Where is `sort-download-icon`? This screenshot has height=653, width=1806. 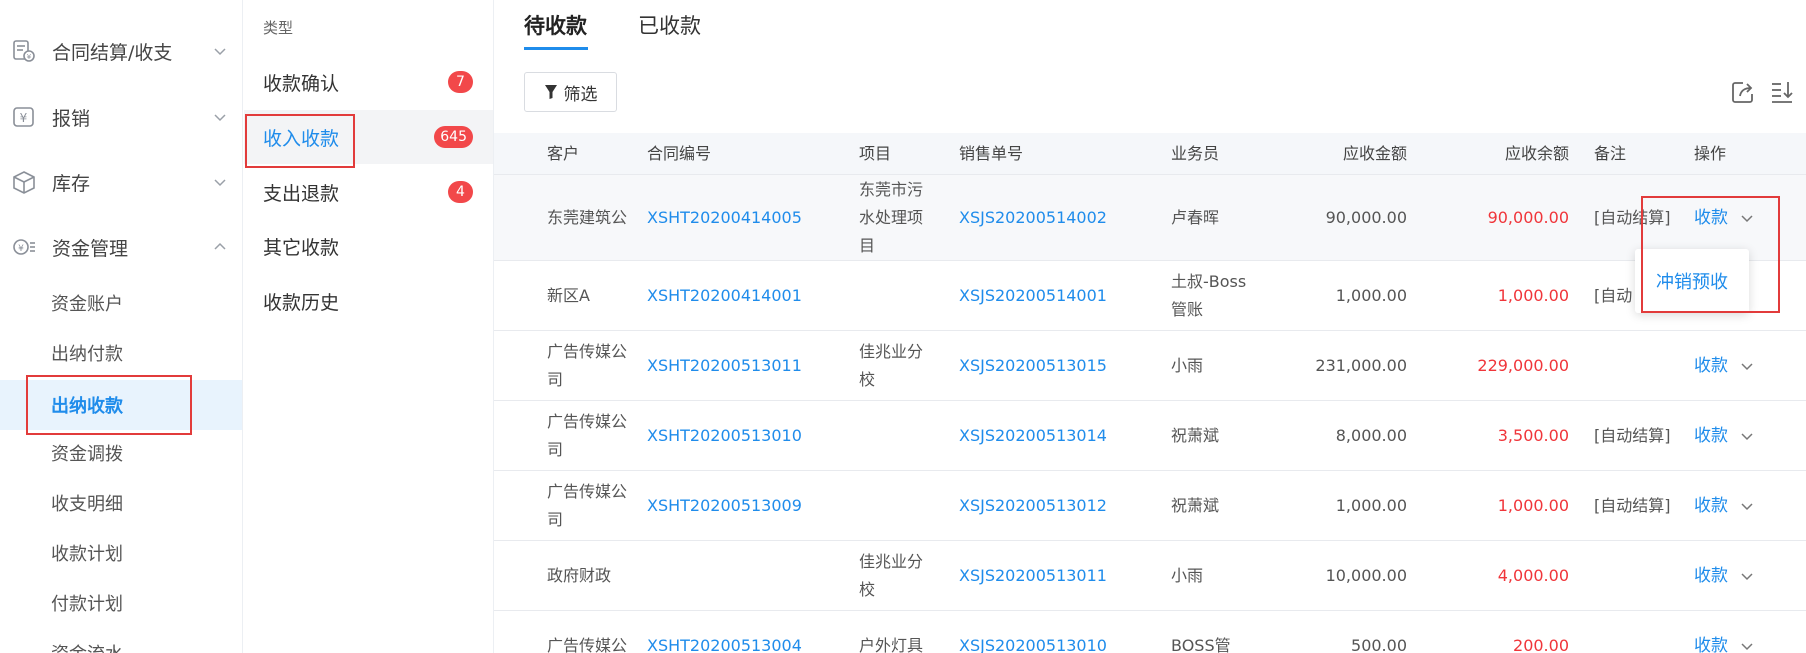 sort-download-icon is located at coordinates (1782, 92).